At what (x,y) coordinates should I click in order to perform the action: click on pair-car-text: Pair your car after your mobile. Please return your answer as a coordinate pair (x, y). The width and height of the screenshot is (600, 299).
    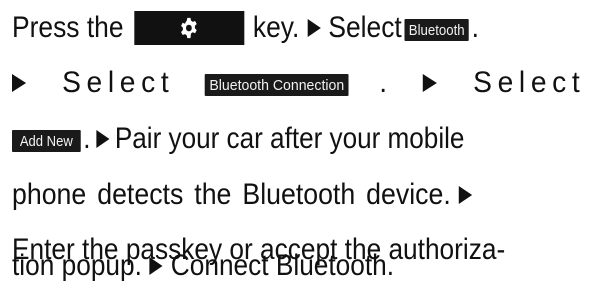
    Looking at the image, I should click on (289, 138).